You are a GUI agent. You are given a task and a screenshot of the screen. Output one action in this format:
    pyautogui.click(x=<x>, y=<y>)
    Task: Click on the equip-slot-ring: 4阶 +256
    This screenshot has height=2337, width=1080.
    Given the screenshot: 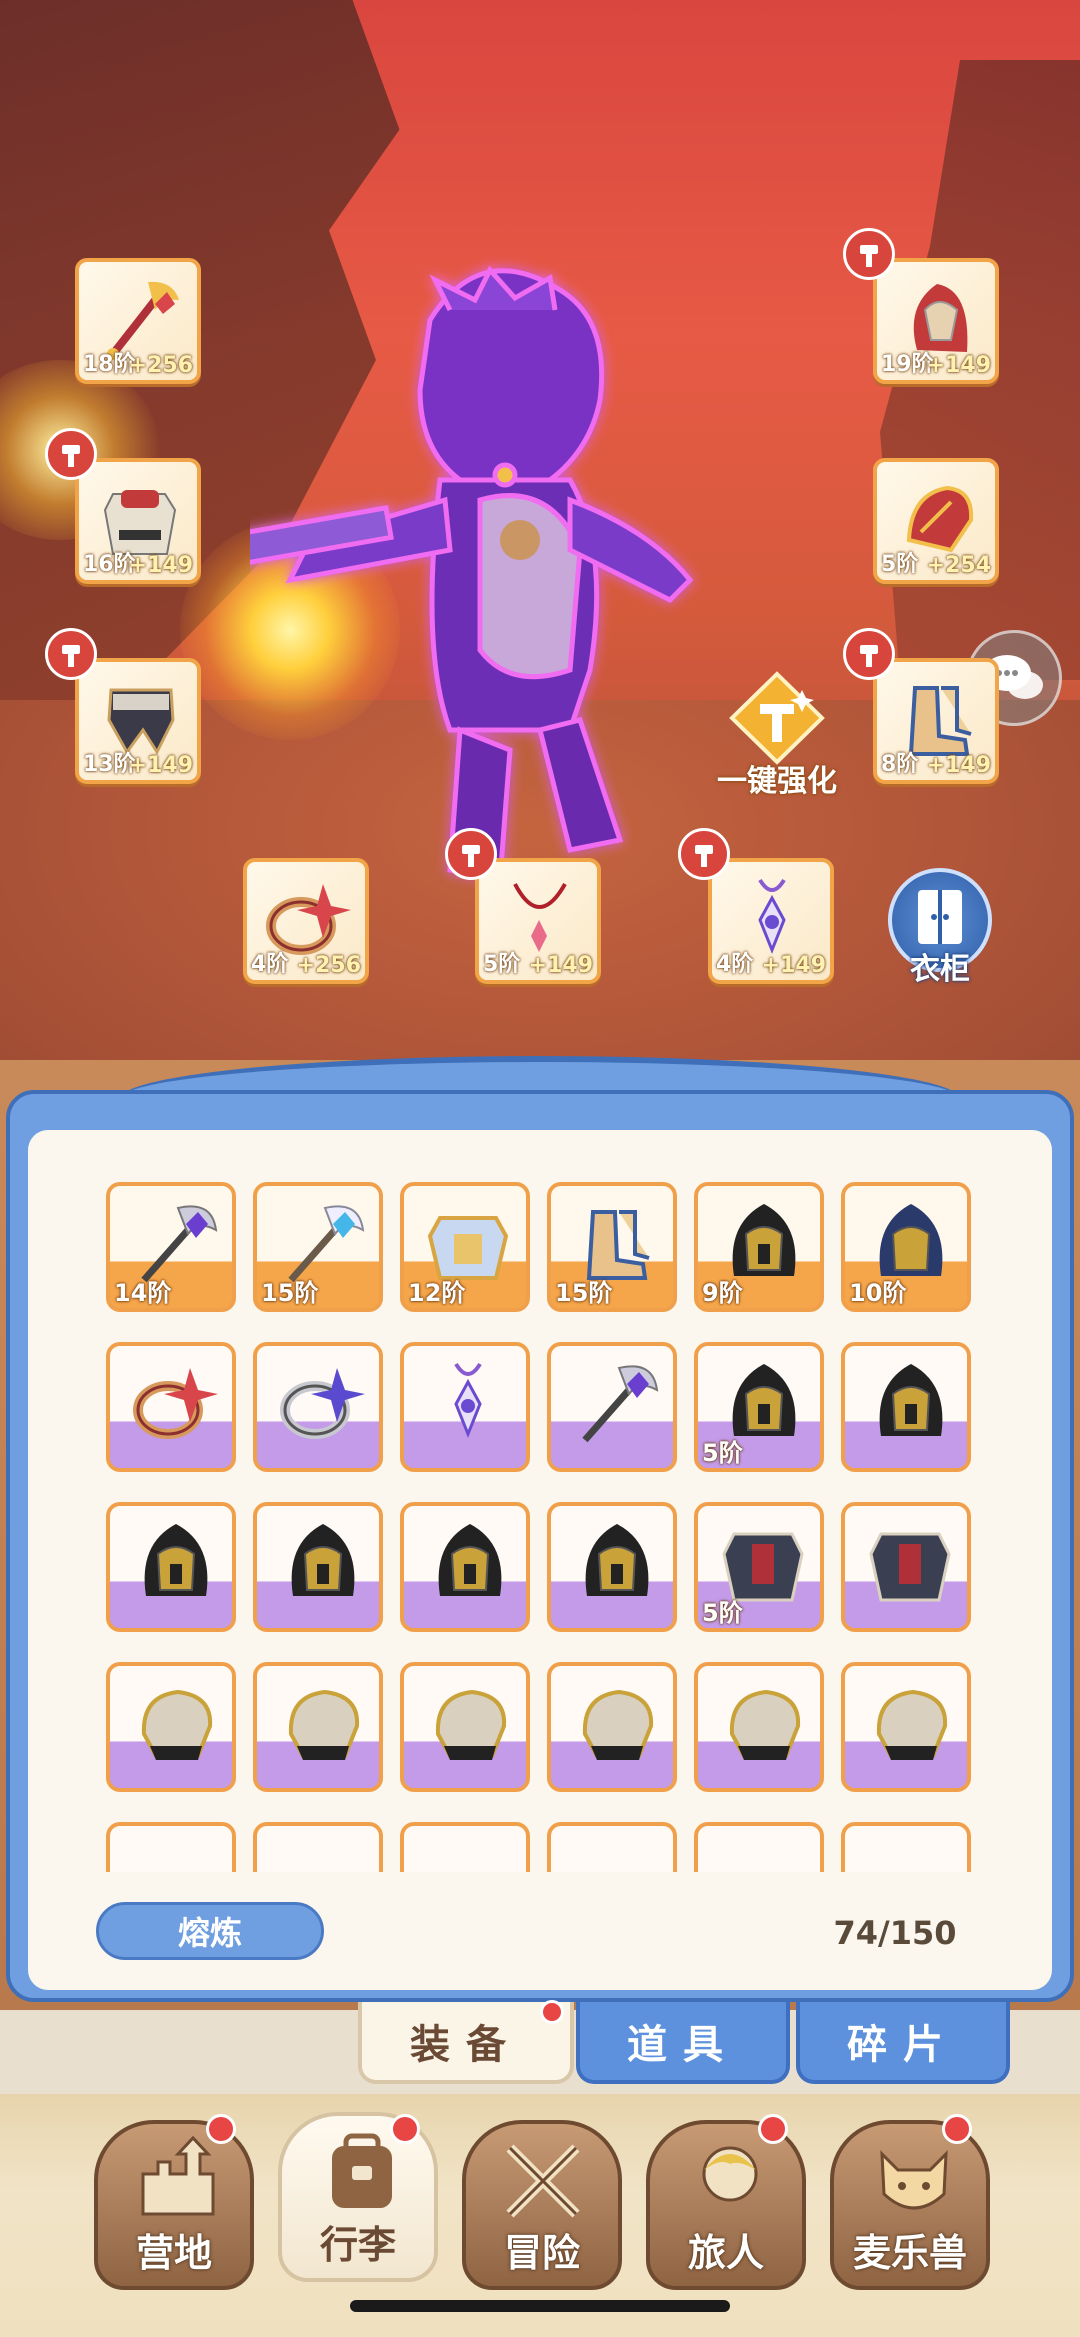 What is the action you would take?
    pyautogui.click(x=306, y=921)
    